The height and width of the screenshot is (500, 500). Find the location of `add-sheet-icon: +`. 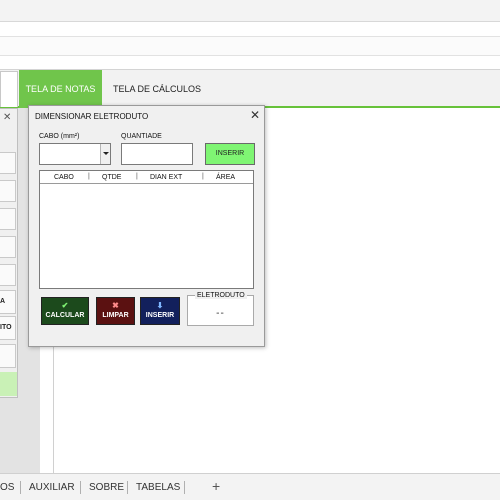

add-sheet-icon: + is located at coordinates (216, 486).